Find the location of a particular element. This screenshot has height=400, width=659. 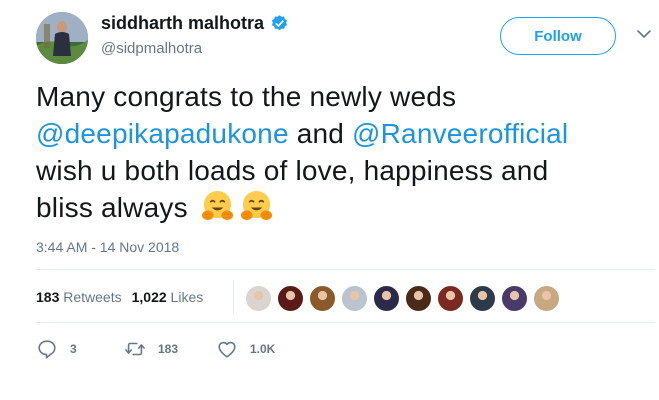

mention-link: @deepikapadukone is located at coordinates (162, 133).